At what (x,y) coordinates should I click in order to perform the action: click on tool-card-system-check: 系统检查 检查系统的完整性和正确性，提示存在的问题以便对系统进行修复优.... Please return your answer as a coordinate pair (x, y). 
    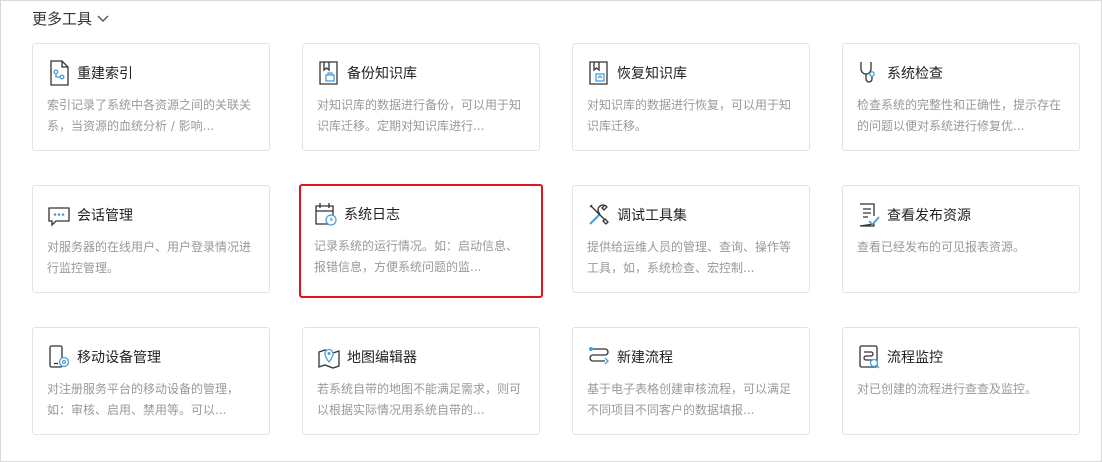
    Looking at the image, I should click on (961, 97).